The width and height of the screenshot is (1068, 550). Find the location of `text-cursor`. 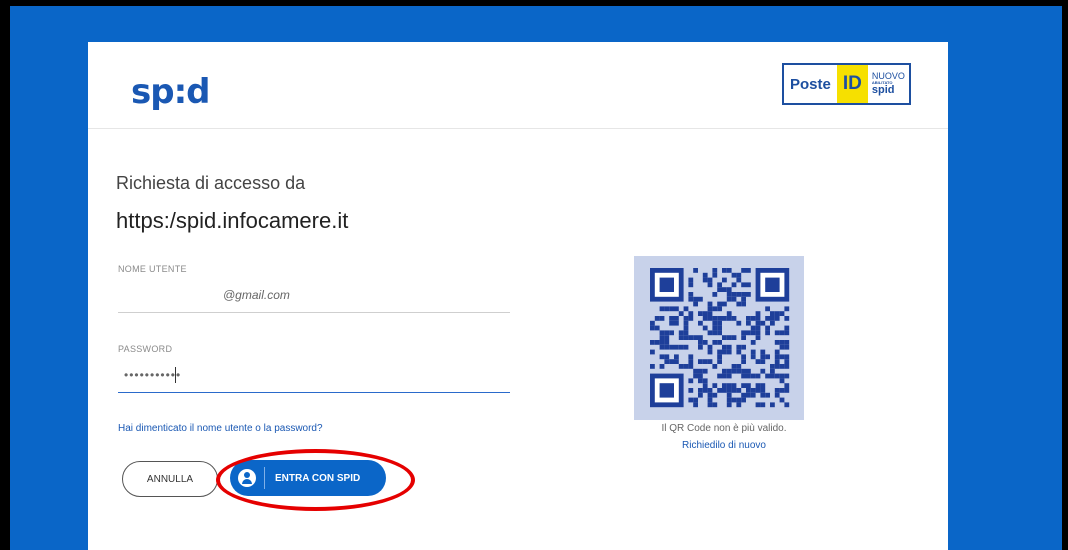

text-cursor is located at coordinates (175, 375).